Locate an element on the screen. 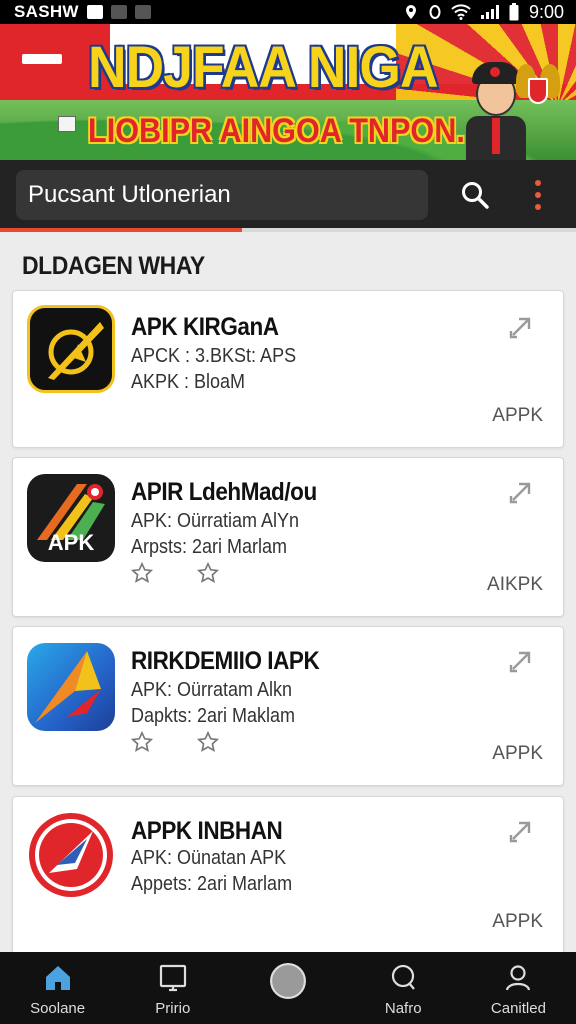 The height and width of the screenshot is (1024, 576). wifi-icon is located at coordinates (461, 12).